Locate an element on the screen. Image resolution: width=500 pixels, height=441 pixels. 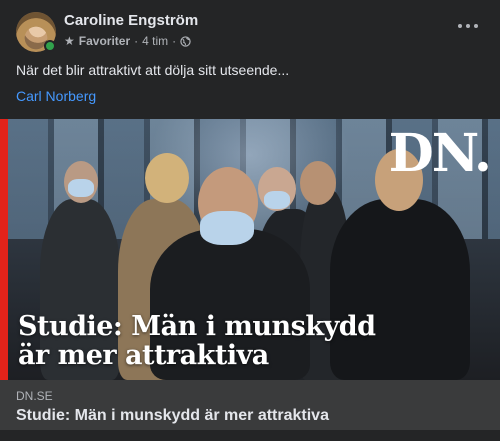
timestamp: 4 tim is located at coordinates (155, 41).